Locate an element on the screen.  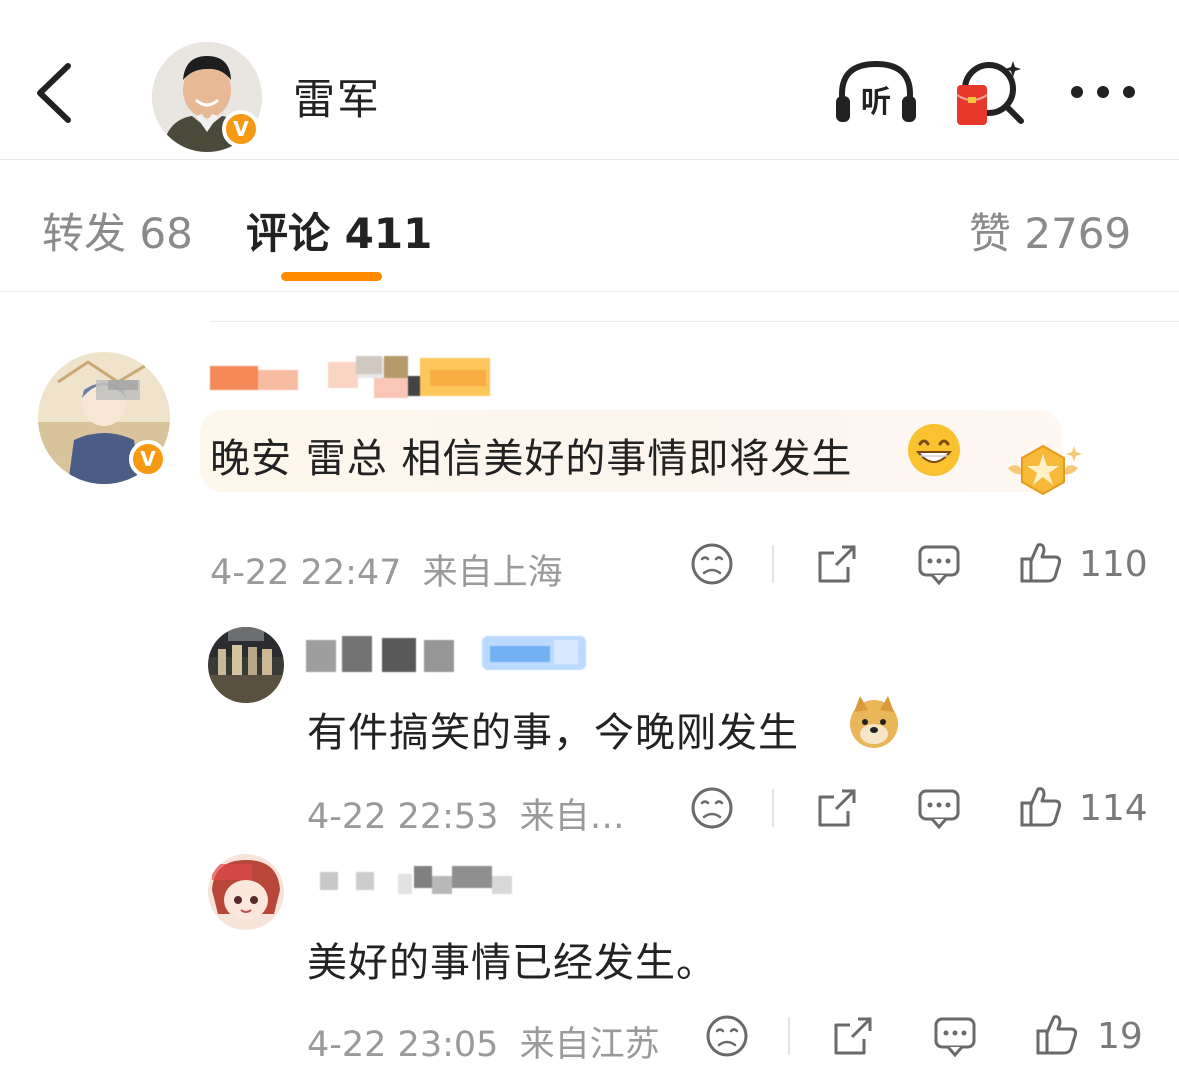
tab-comments: 评论 411 is located at coordinates (339, 230).